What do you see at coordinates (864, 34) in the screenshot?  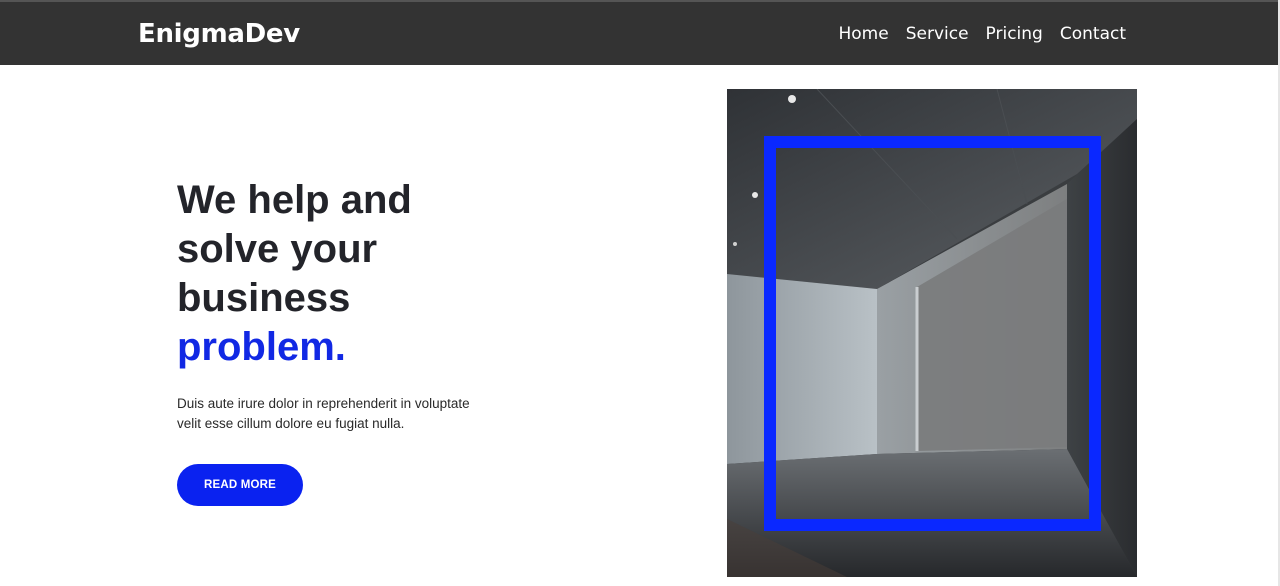 I see `nav-link-home: Home` at bounding box center [864, 34].